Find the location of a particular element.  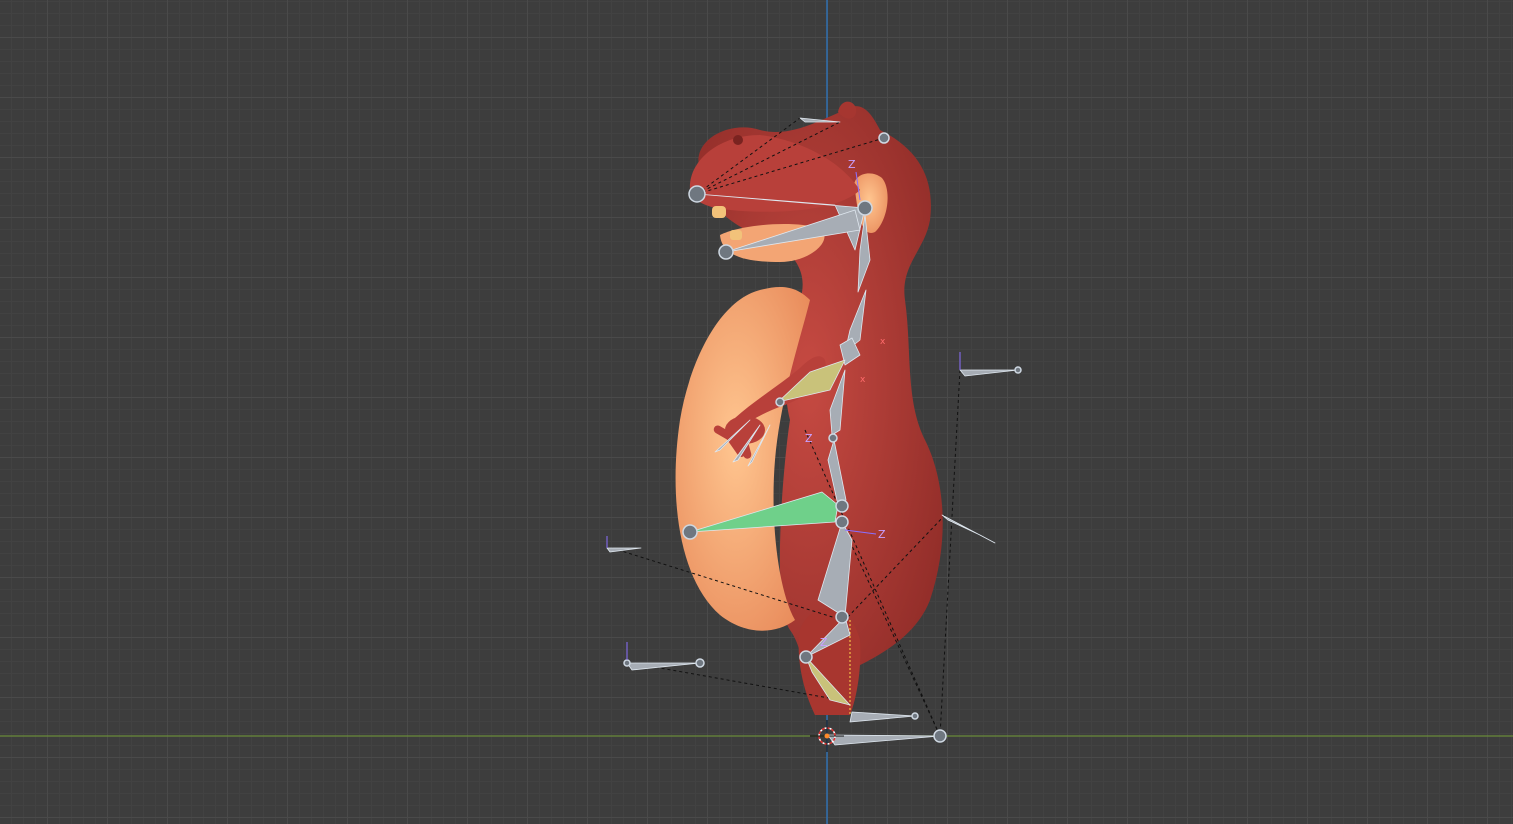

hippo-tooth-upper is located at coordinates (719, 212).